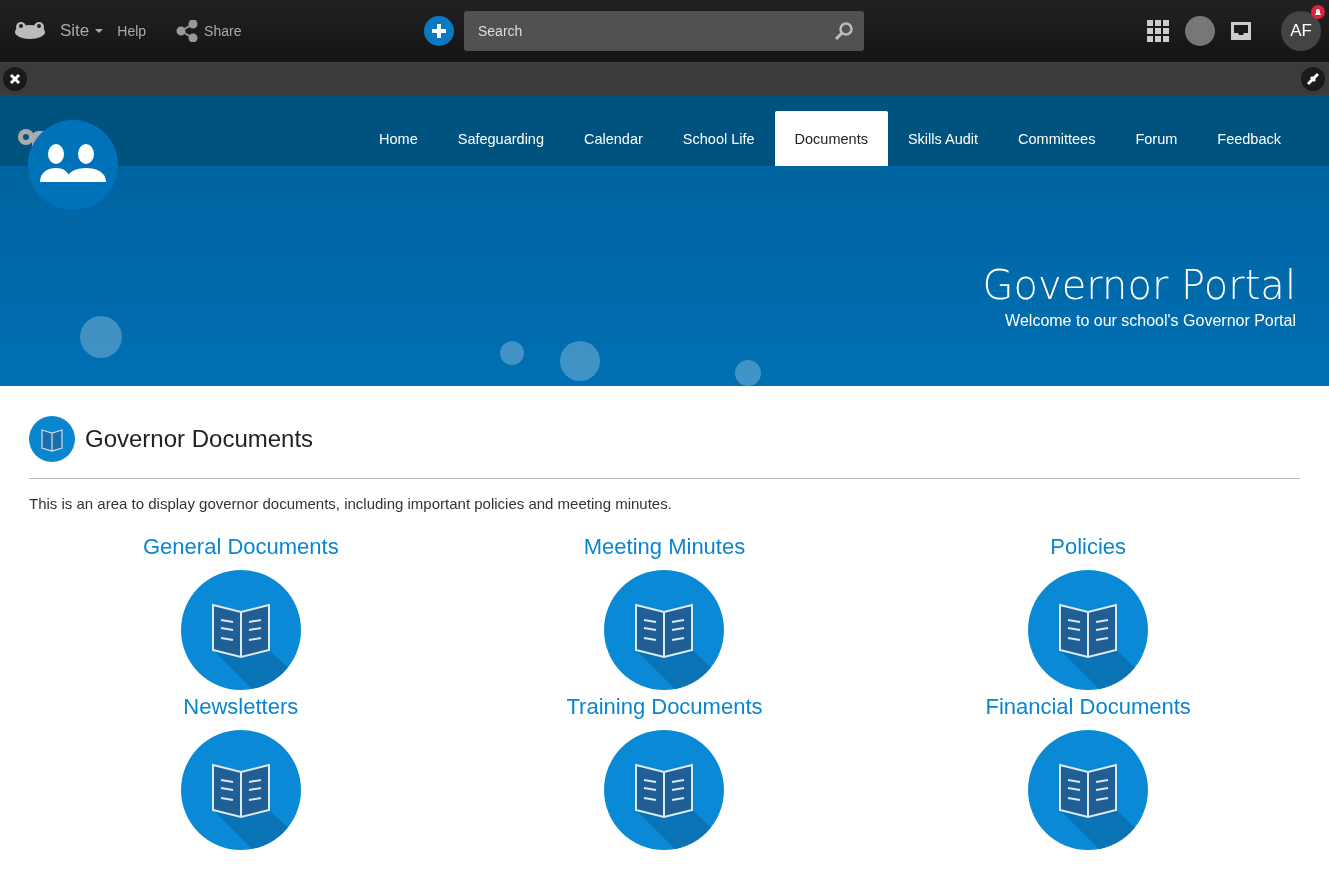 This screenshot has height=894, width=1329. Describe the element at coordinates (1057, 138) in the screenshot. I see `nav-tab: Committees` at that location.